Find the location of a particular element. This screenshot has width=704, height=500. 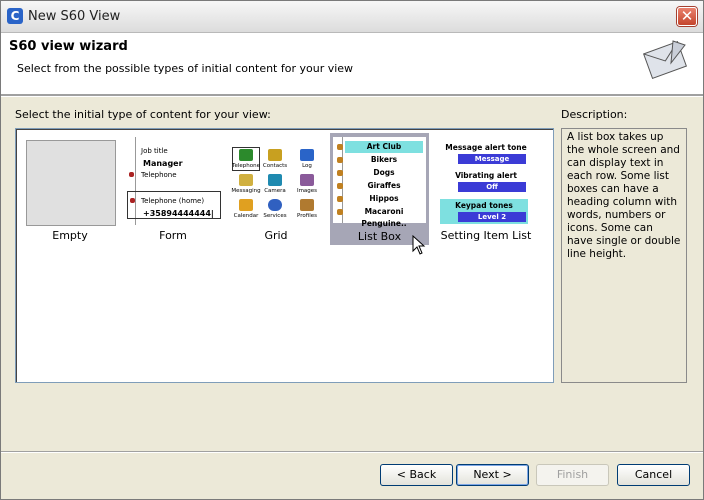

next-button: Next > is located at coordinates (492, 475).